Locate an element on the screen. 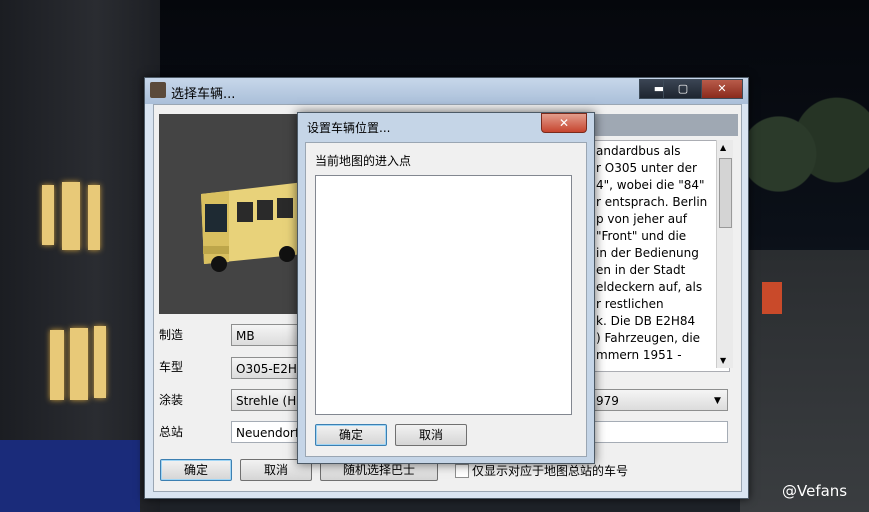 This screenshot has width=869, height=512. depot-extra-field is located at coordinates (659, 432).